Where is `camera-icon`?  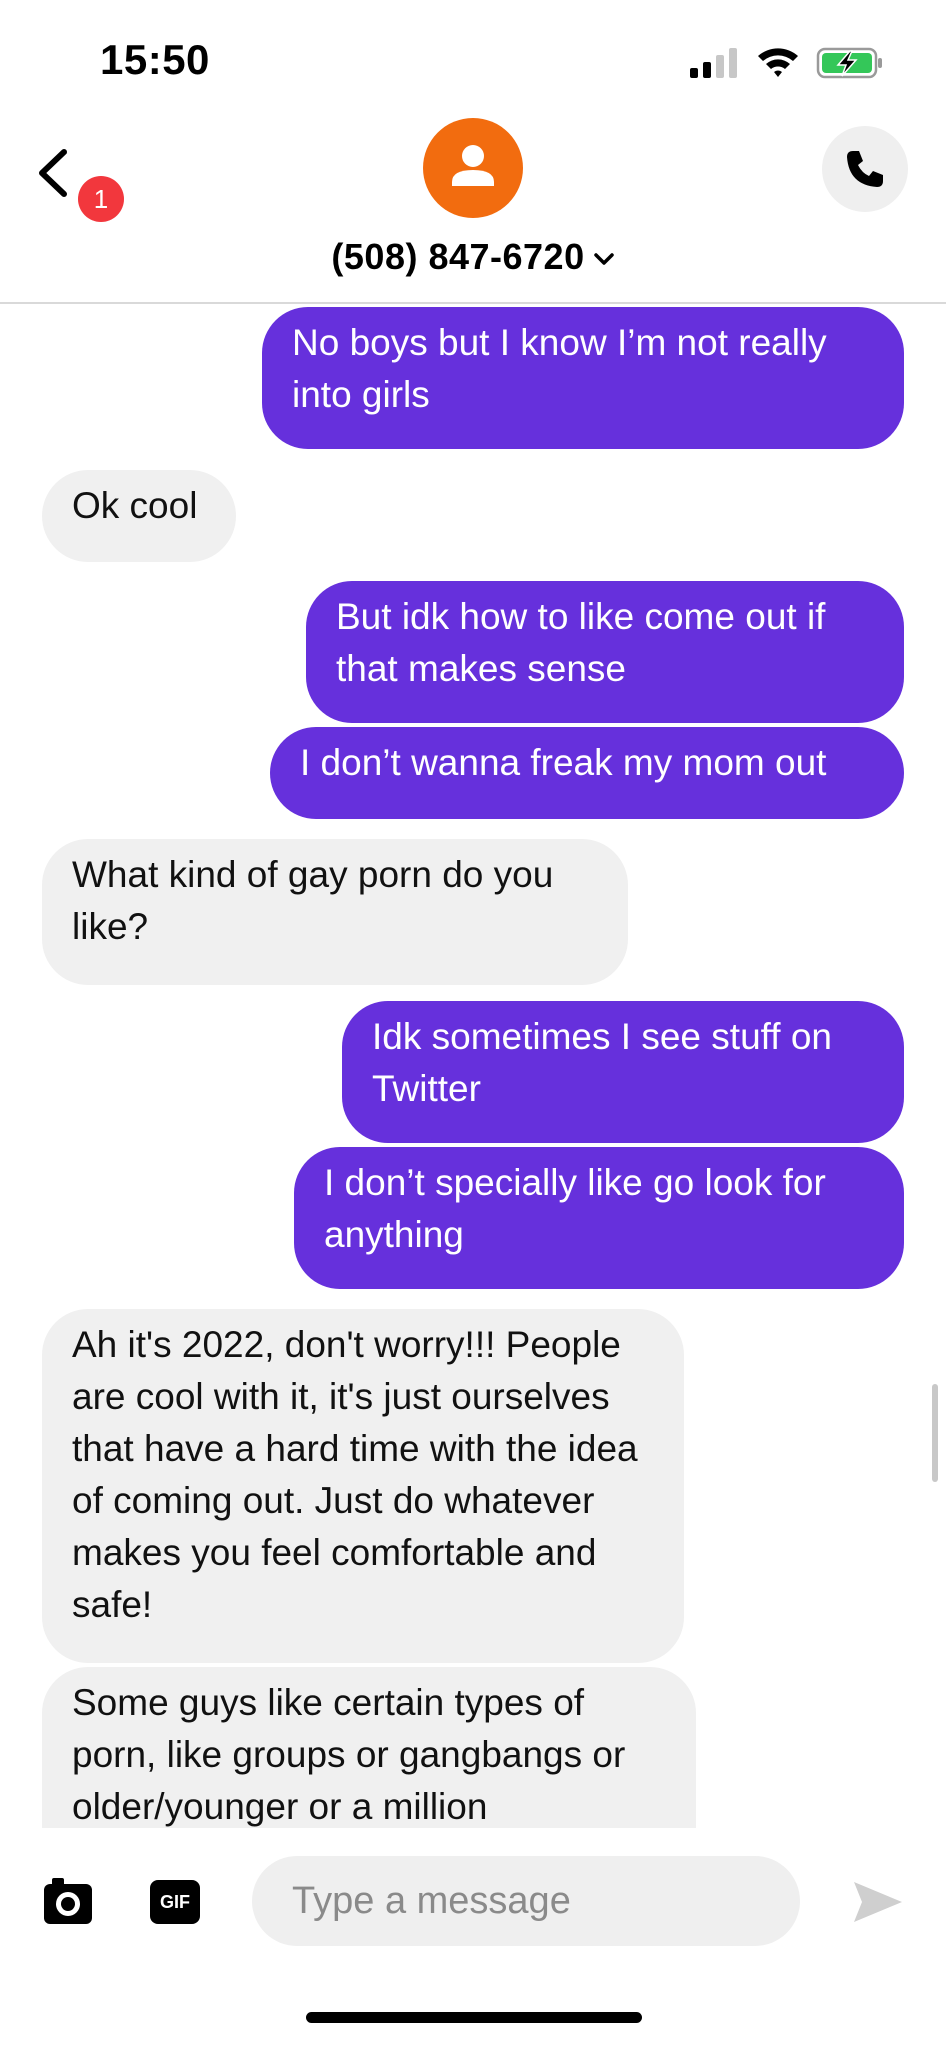
camera-icon is located at coordinates (68, 1902).